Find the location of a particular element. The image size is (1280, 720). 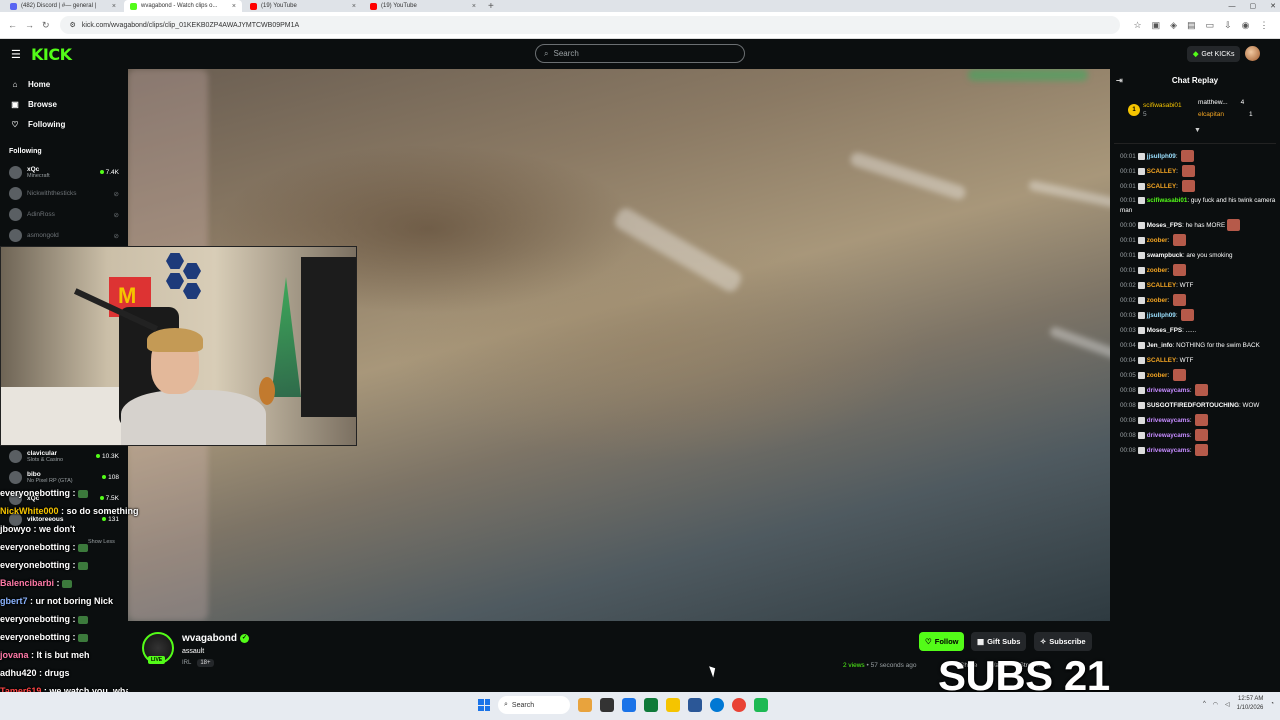

viewer-count-value: 7.4K is located at coordinates (112, 172).